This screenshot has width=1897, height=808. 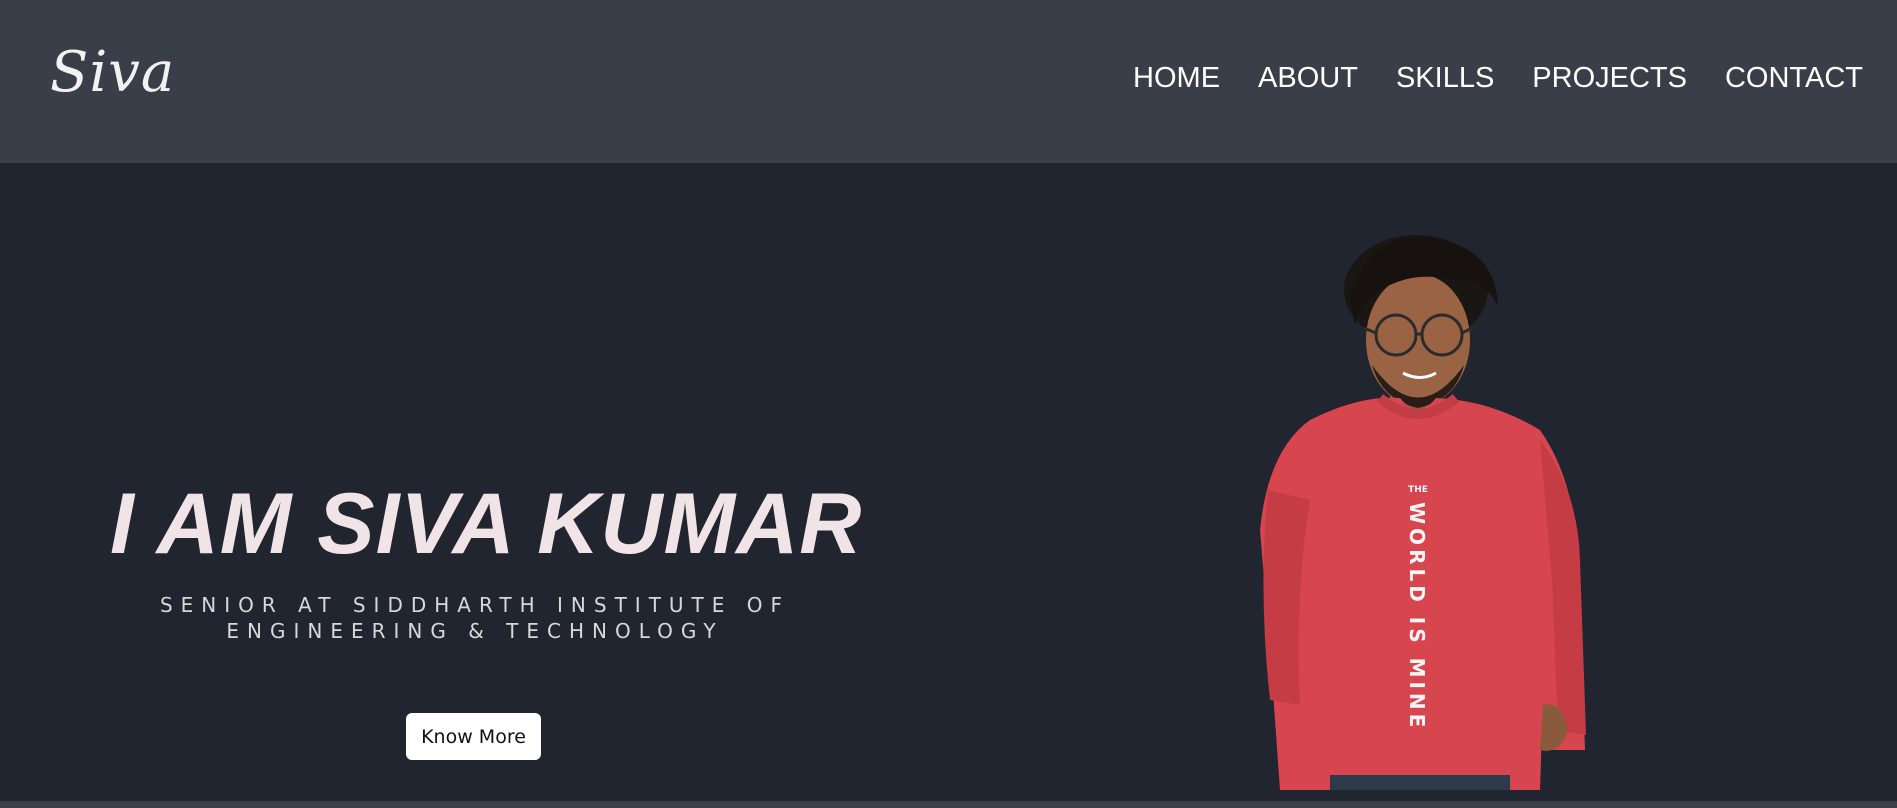 I want to click on nav-home: HOME, so click(x=1176, y=78).